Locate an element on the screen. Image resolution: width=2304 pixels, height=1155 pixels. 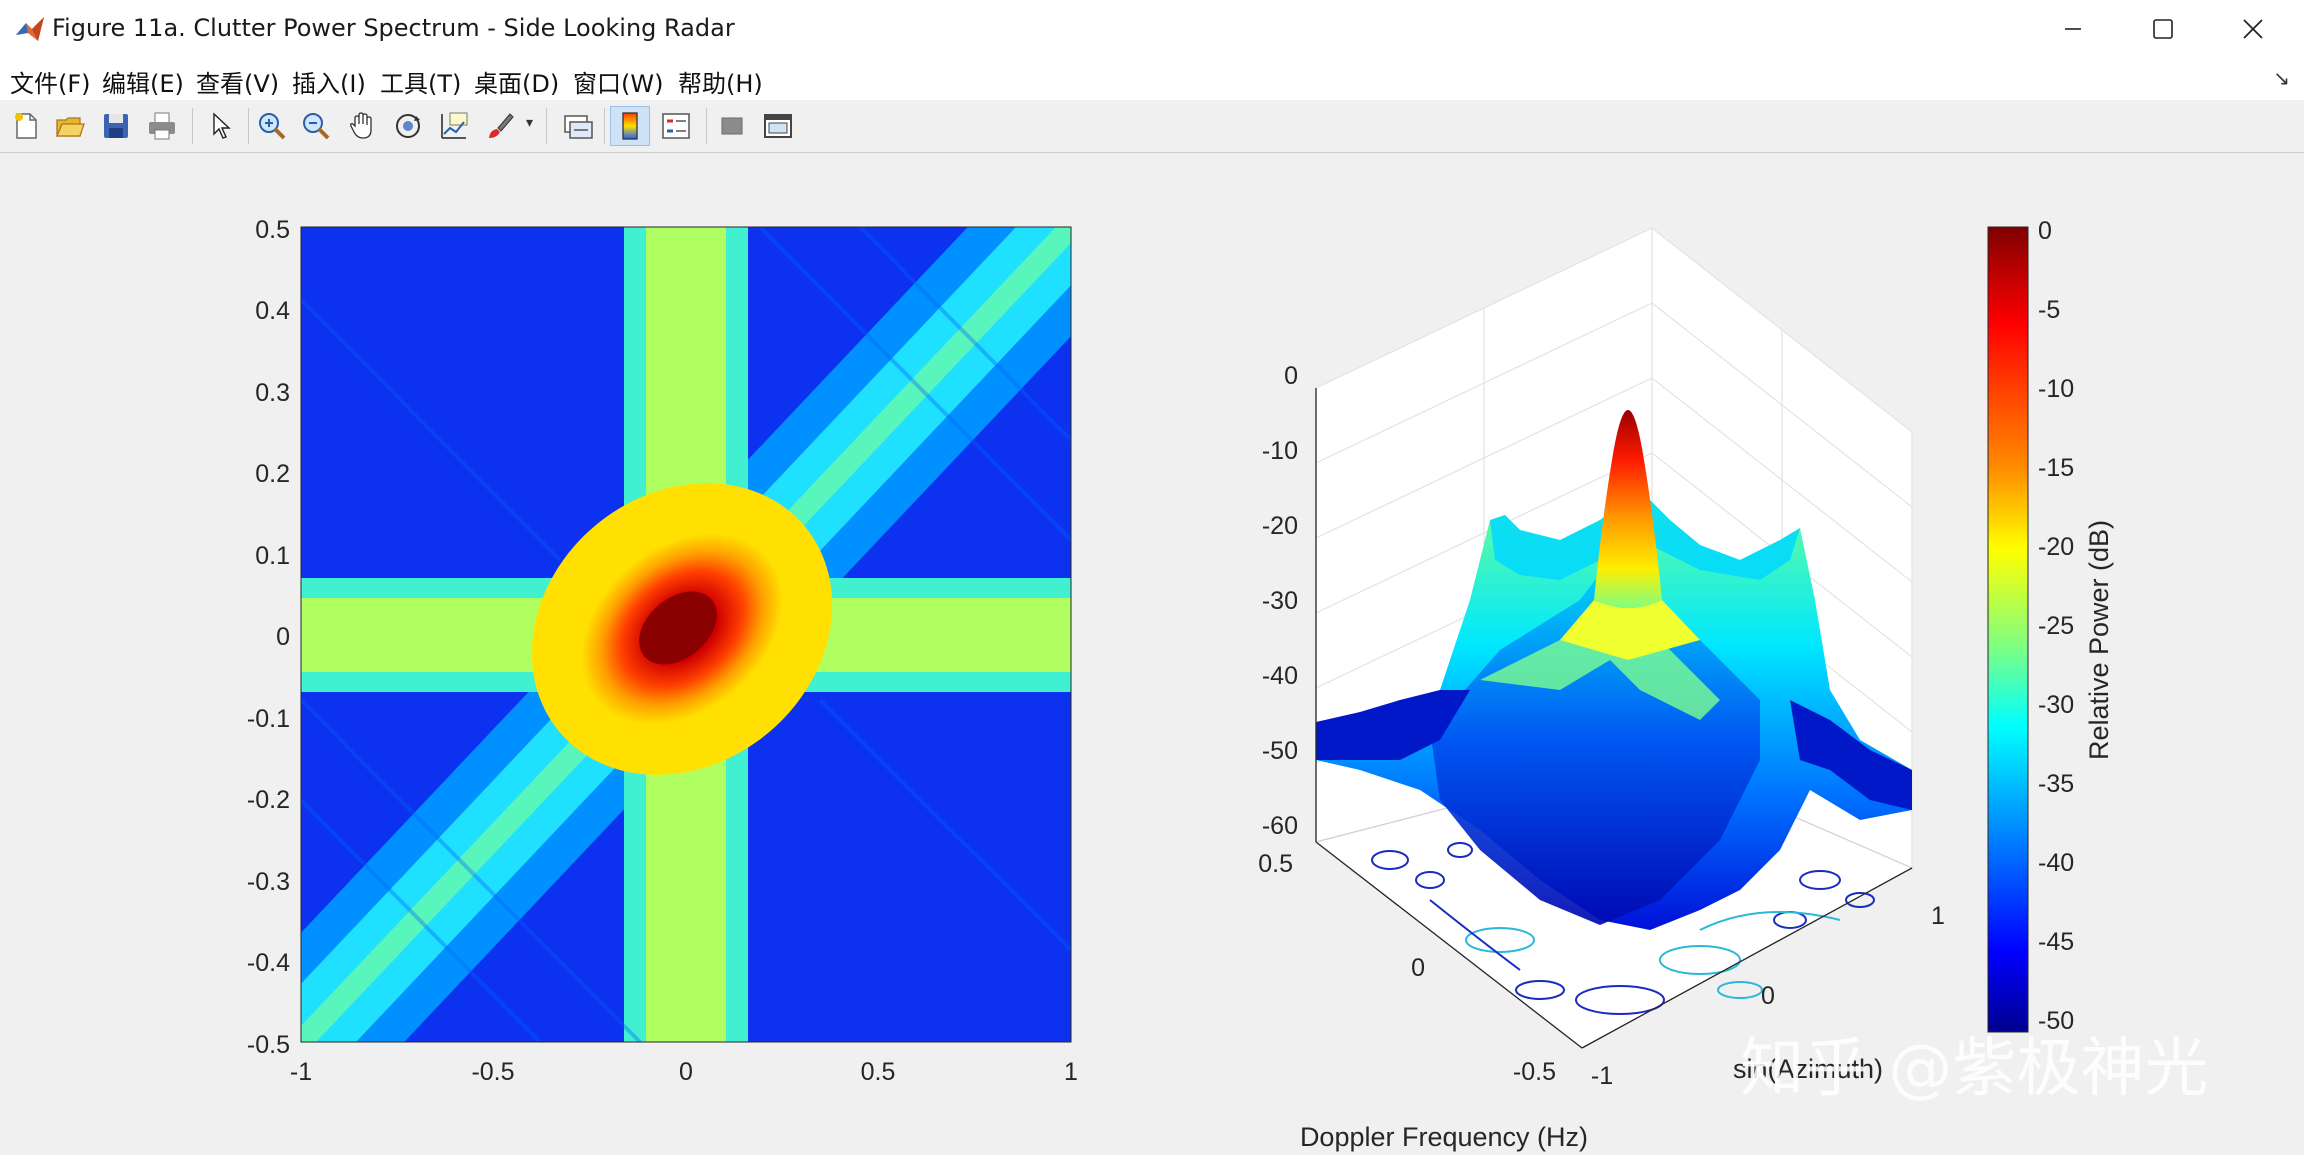
legend-button is located at coordinates (676, 126).